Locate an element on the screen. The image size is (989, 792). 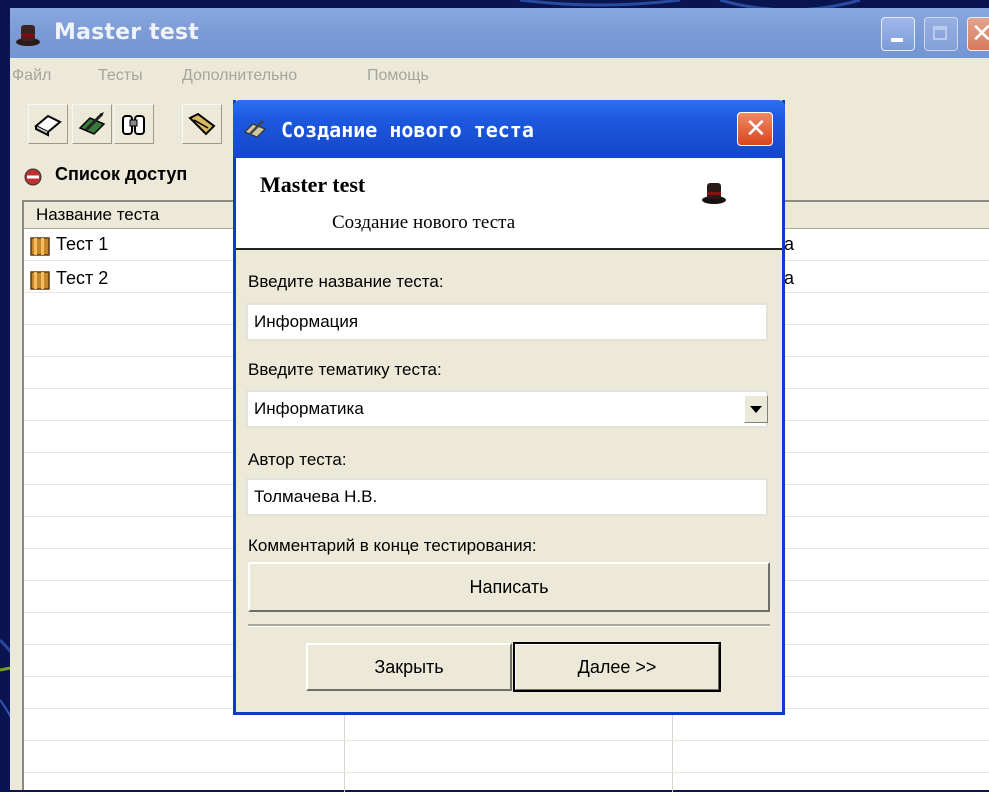
list-bullet-icon is located at coordinates (33, 177).